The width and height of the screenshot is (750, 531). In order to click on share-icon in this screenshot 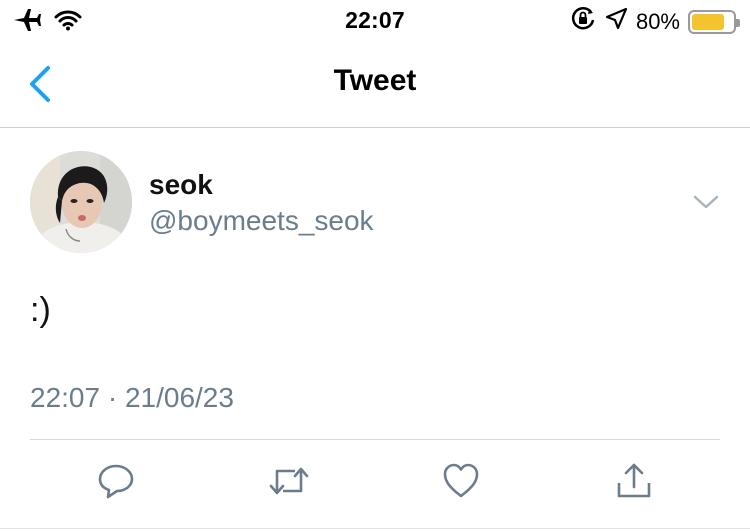, I will do `click(634, 480)`.